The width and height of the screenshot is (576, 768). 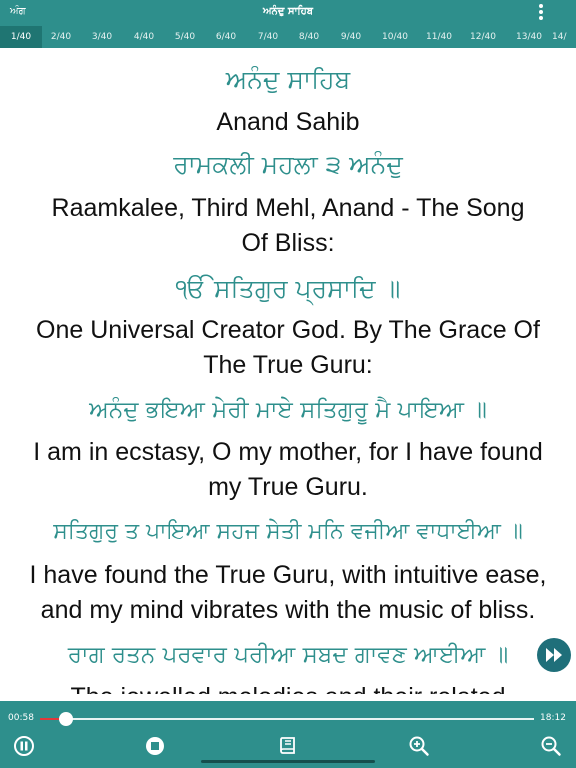 I want to click on tab-page-14: 14/, so click(x=564, y=37).